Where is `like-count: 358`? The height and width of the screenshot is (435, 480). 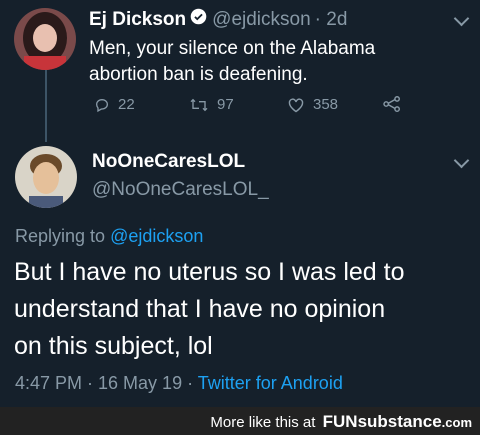
like-count: 358 is located at coordinates (326, 104).